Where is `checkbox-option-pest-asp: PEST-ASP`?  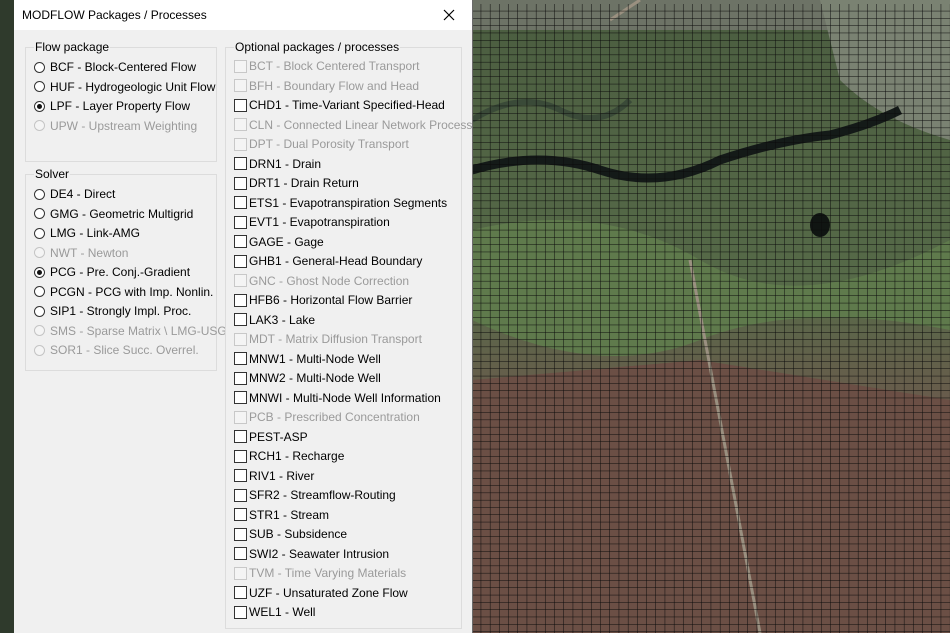 checkbox-option-pest-asp: PEST-ASP is located at coordinates (271, 437).